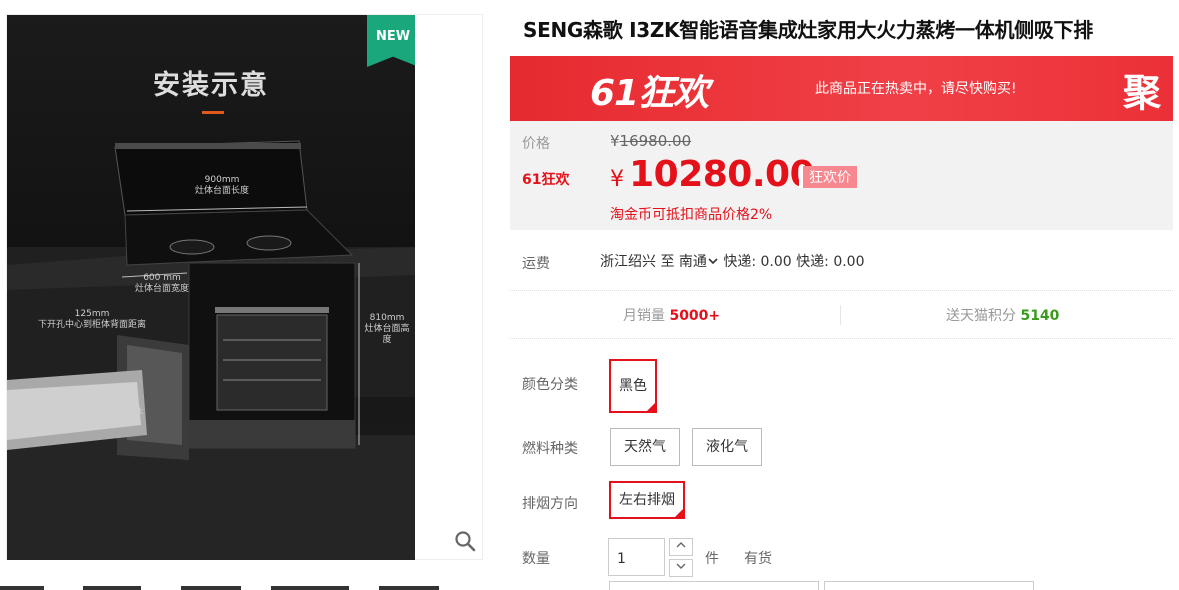 This screenshot has height=590, width=1179. Describe the element at coordinates (615, 141) in the screenshot. I see `original-currency: ¥` at that location.